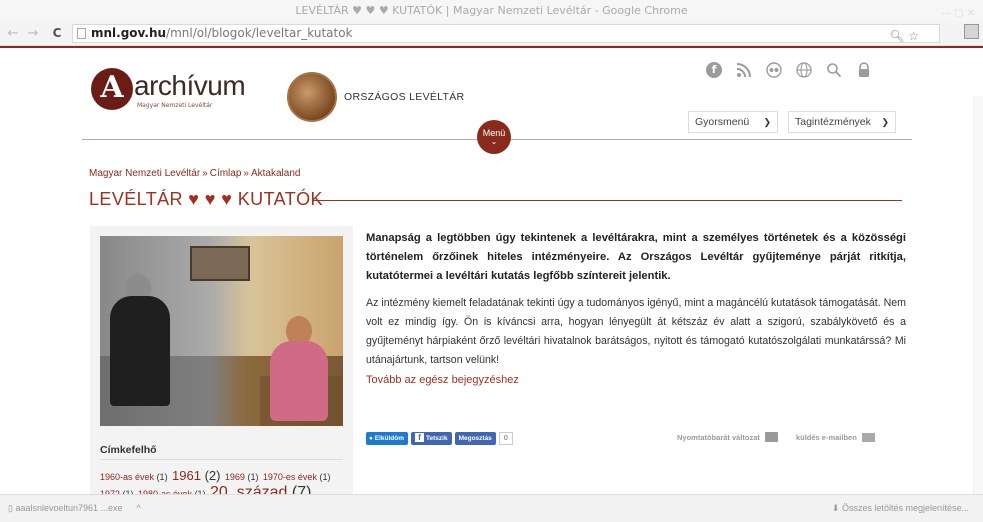 The width and height of the screenshot is (983, 522). I want to click on download-item: ▯ aaalsnlevoeltun7961 ...exe ^, so click(74, 508).